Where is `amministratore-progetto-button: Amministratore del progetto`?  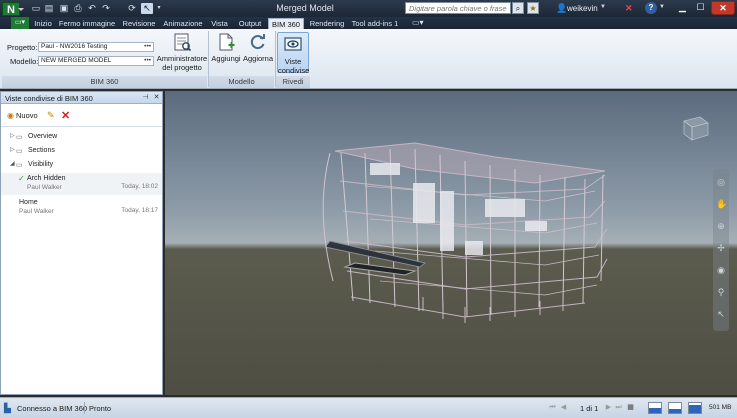 amministratore-progetto-button: Amministratore del progetto is located at coordinates (182, 52).